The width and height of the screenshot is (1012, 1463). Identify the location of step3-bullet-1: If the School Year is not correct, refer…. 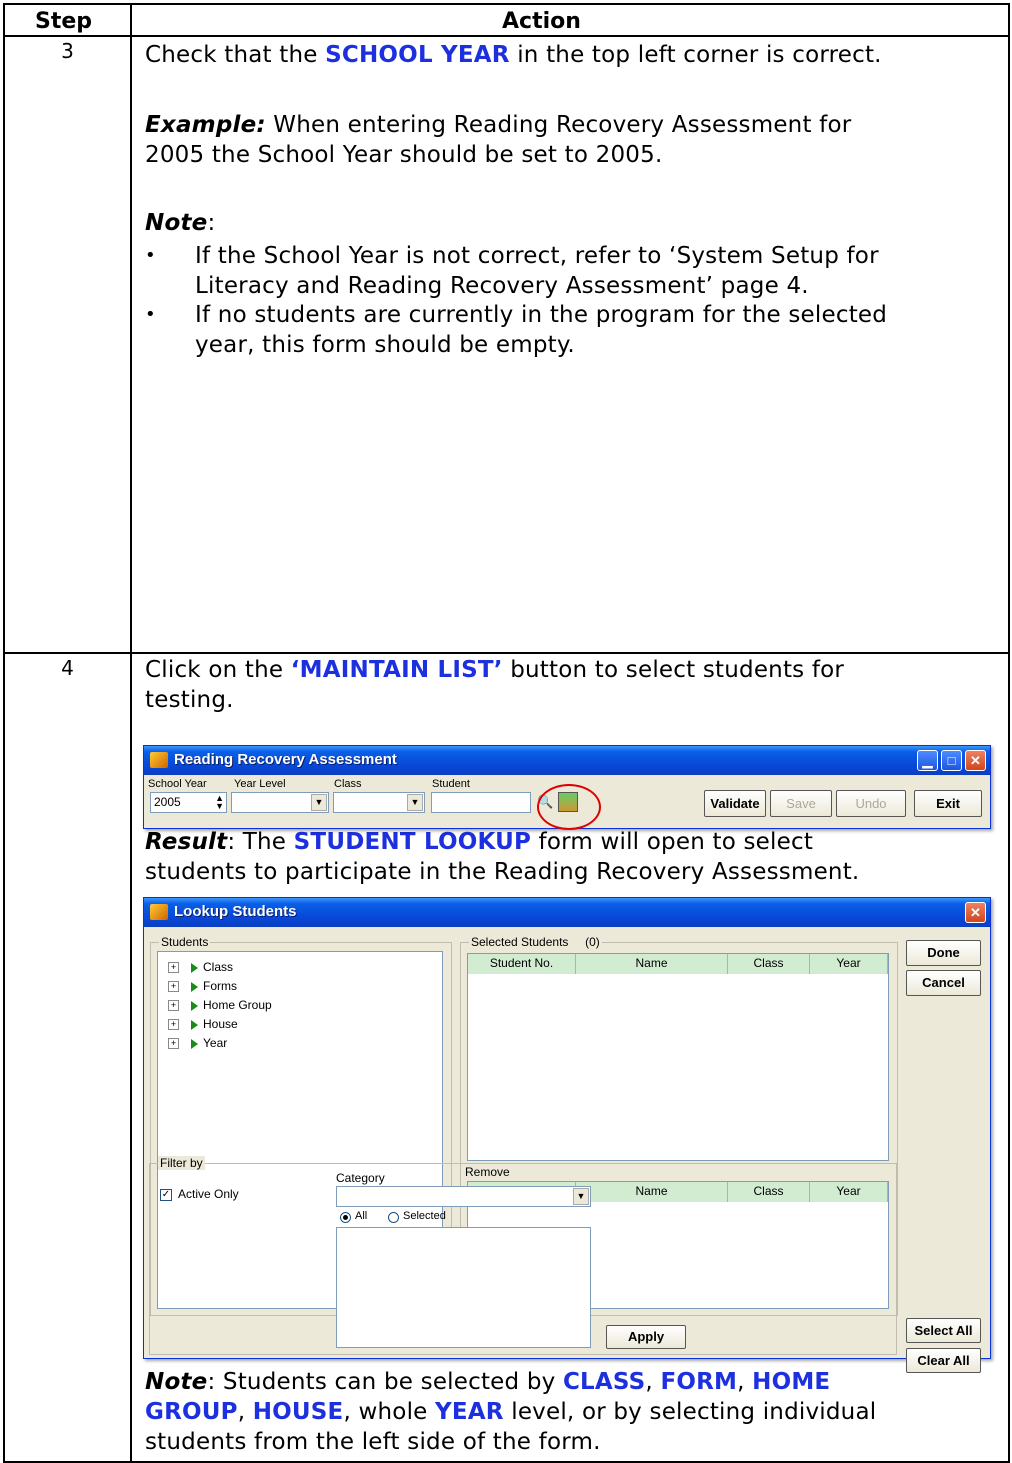
(537, 271).